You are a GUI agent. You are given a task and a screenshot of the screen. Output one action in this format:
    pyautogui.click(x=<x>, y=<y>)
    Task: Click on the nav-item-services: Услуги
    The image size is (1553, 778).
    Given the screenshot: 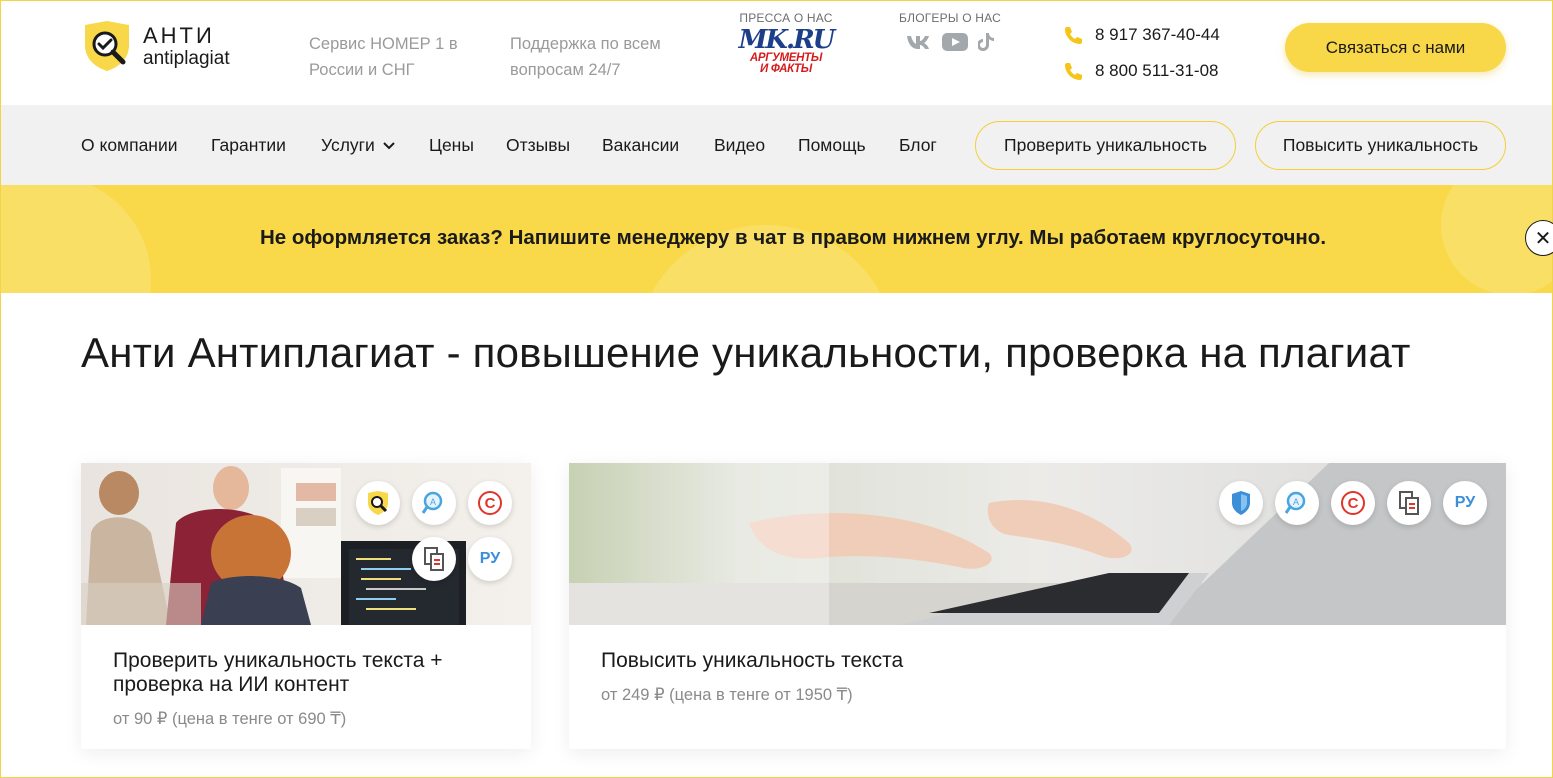 What is the action you would take?
    pyautogui.click(x=358, y=145)
    